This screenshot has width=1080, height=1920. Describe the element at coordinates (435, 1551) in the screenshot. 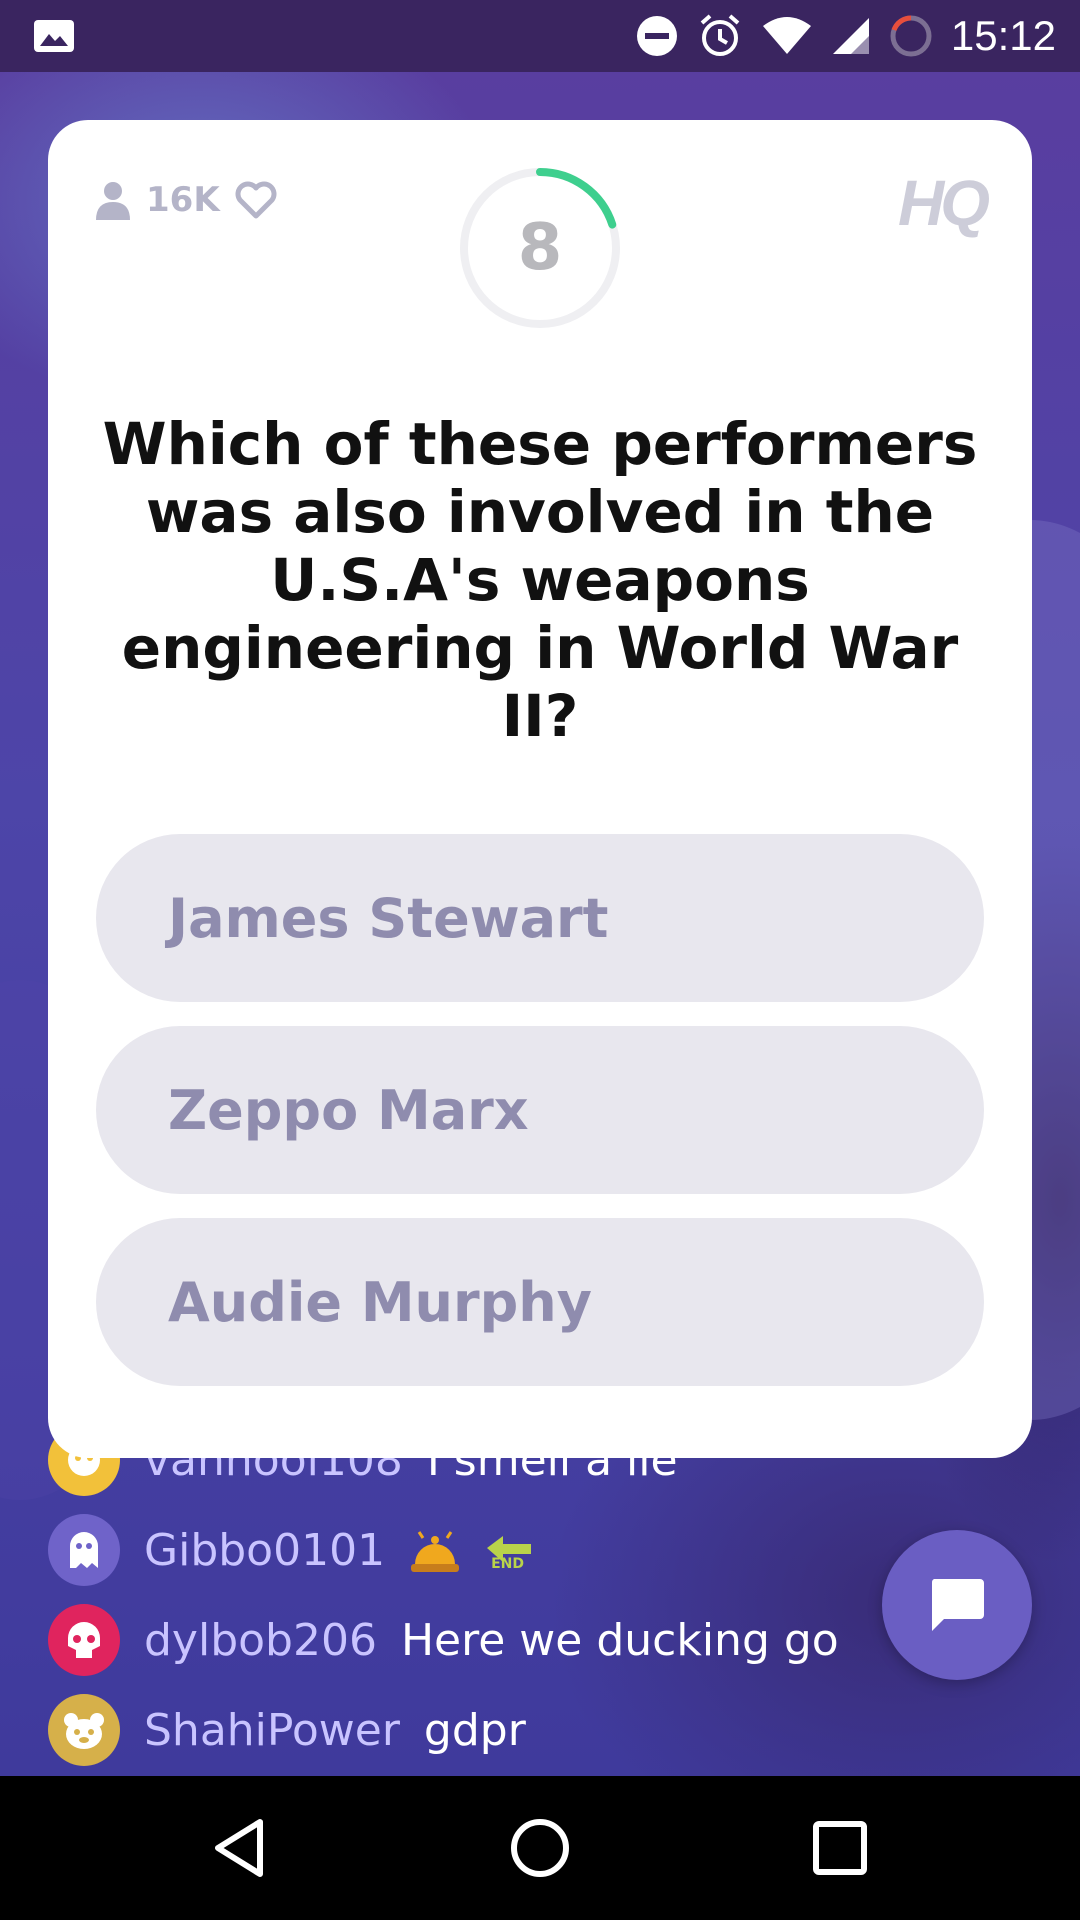

I see `bell-emoji-icon` at that location.